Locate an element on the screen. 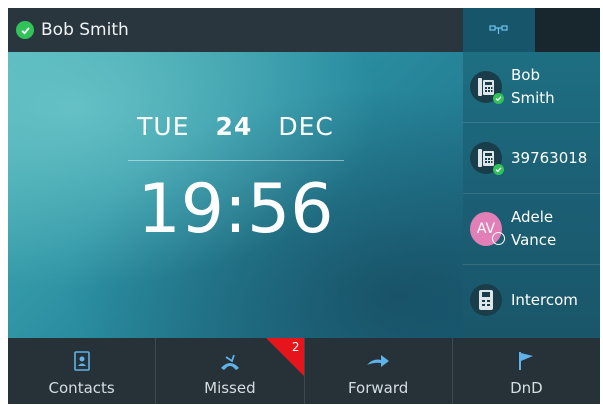 The height and width of the screenshot is (405, 603). status-bar: Bob Smith is located at coordinates (235, 30).